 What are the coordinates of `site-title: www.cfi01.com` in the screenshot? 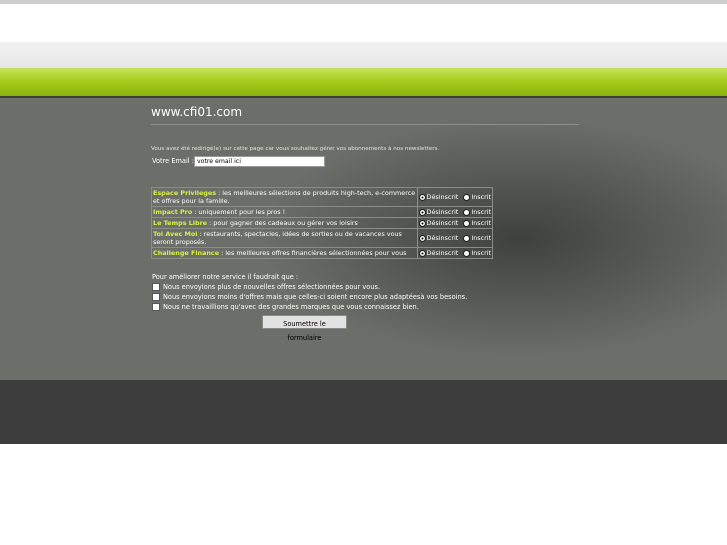 It's located at (197, 112).